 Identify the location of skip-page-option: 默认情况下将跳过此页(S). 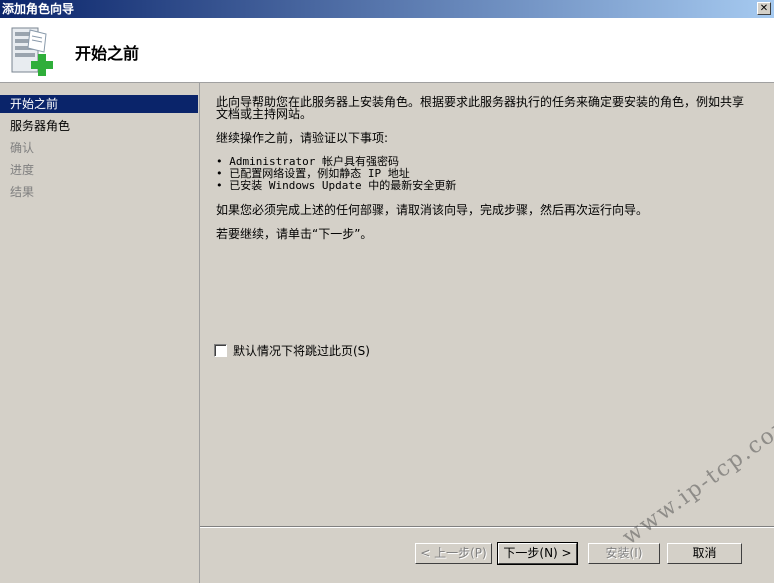
(292, 350).